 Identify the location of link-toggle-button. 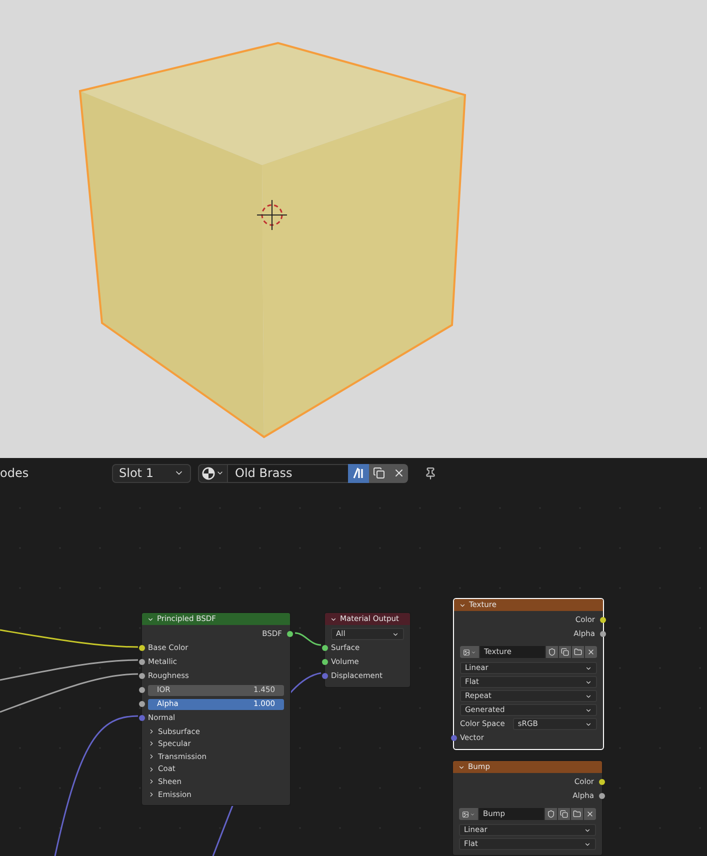
(358, 473).